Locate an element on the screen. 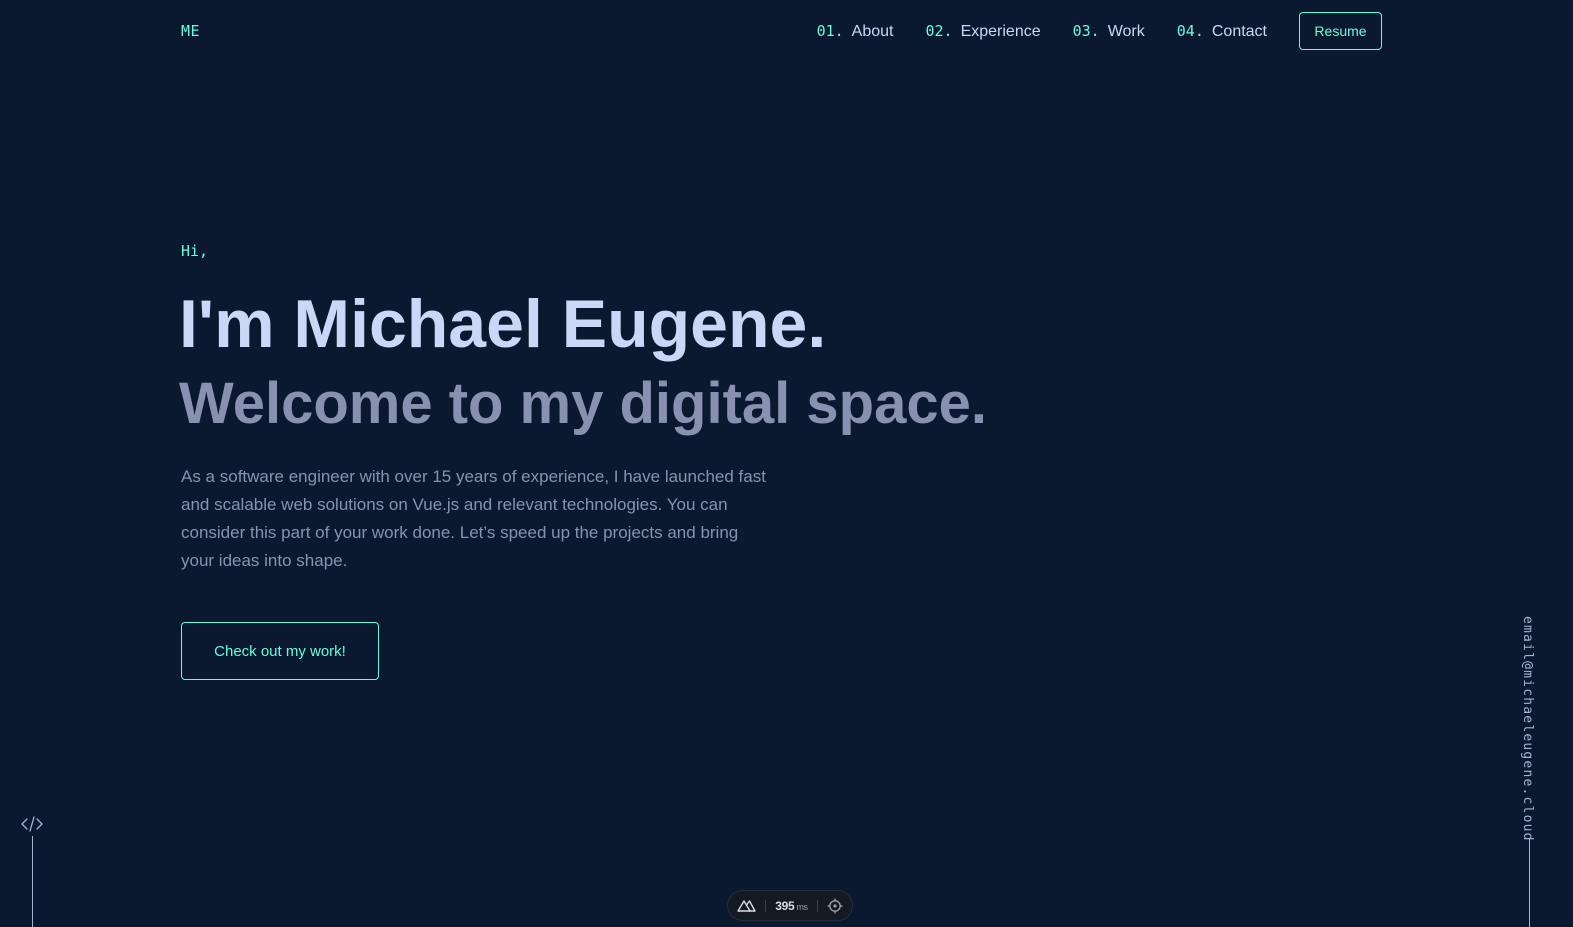 The image size is (1573, 927). check-out-work-button: Check out my work! is located at coordinates (280, 651).